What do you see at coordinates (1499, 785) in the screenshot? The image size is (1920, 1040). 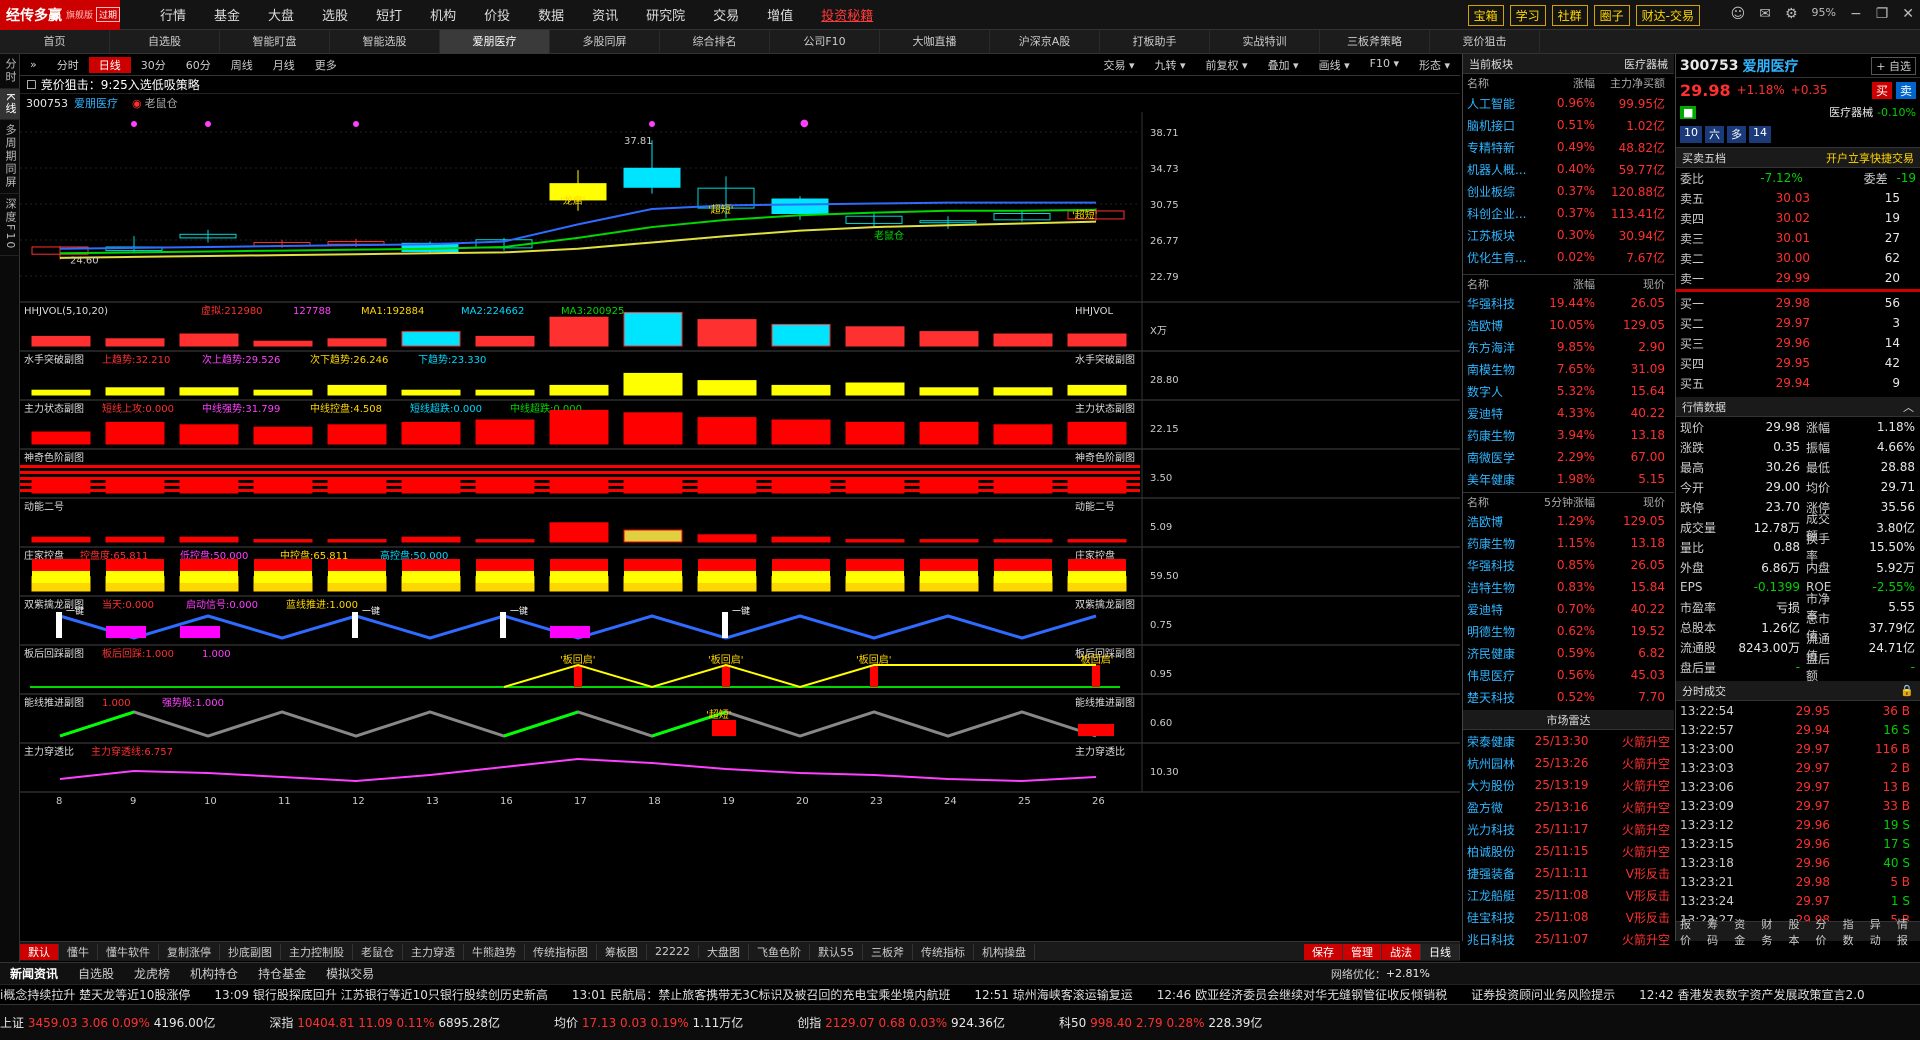 I see `radar-name: 大为股份` at bounding box center [1499, 785].